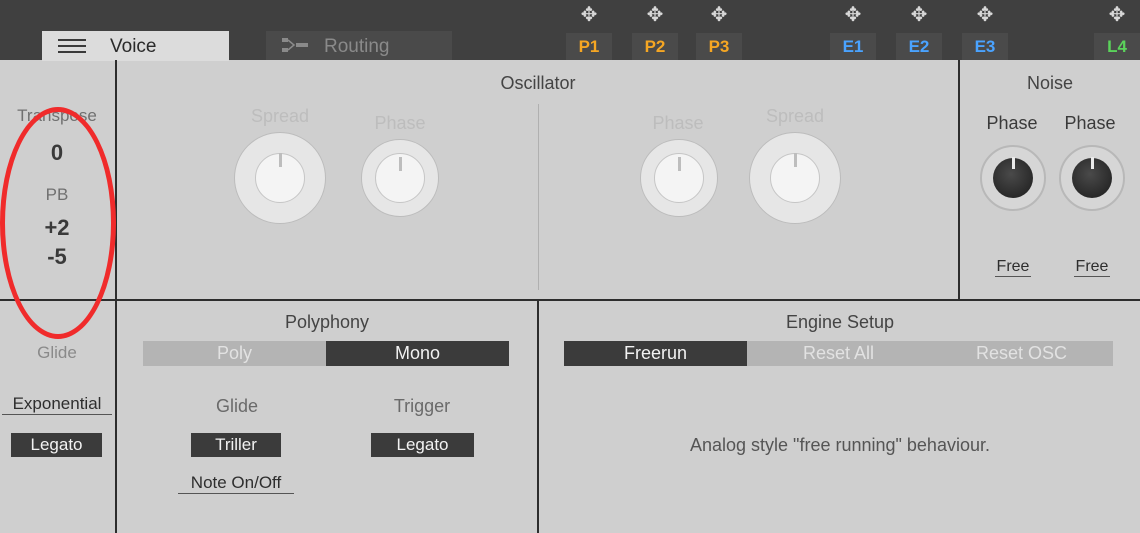 The width and height of the screenshot is (1140, 533). What do you see at coordinates (1117, 46) in the screenshot?
I see `macro-l4-label: L4` at bounding box center [1117, 46].